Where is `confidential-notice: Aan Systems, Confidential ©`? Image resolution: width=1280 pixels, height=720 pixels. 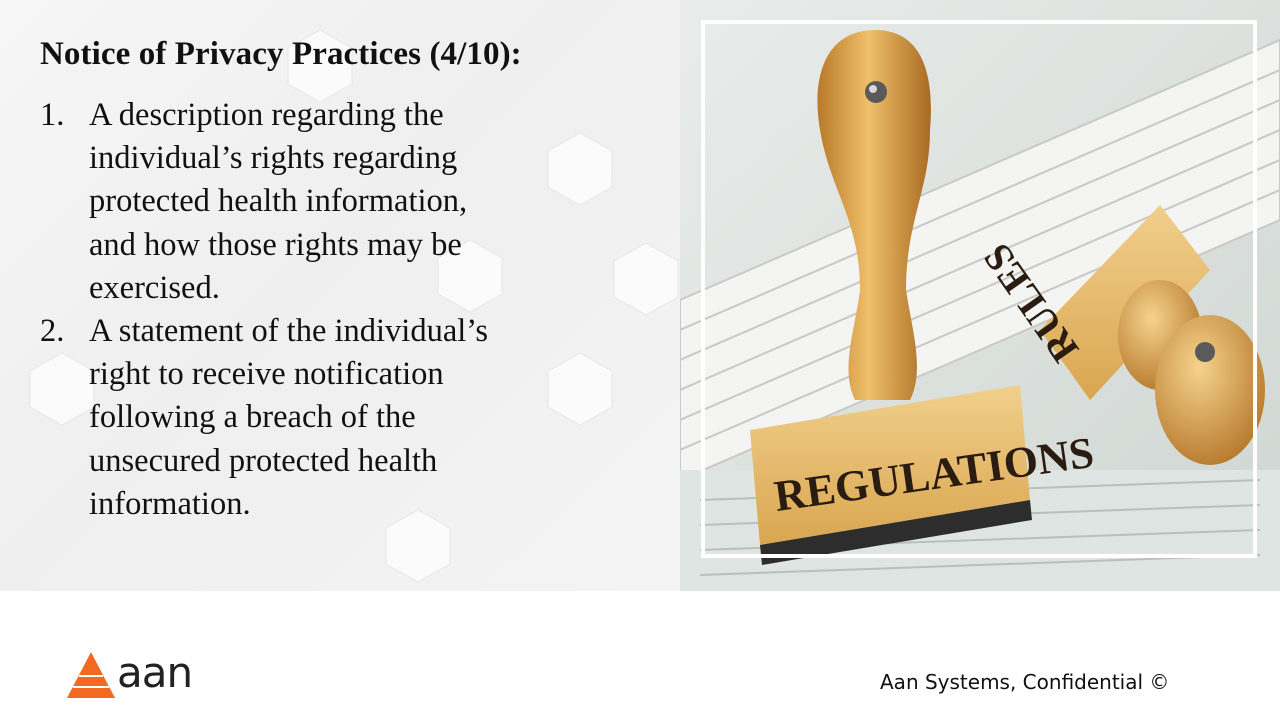
confidential-notice: Aan Systems, Confidential © is located at coordinates (1025, 682).